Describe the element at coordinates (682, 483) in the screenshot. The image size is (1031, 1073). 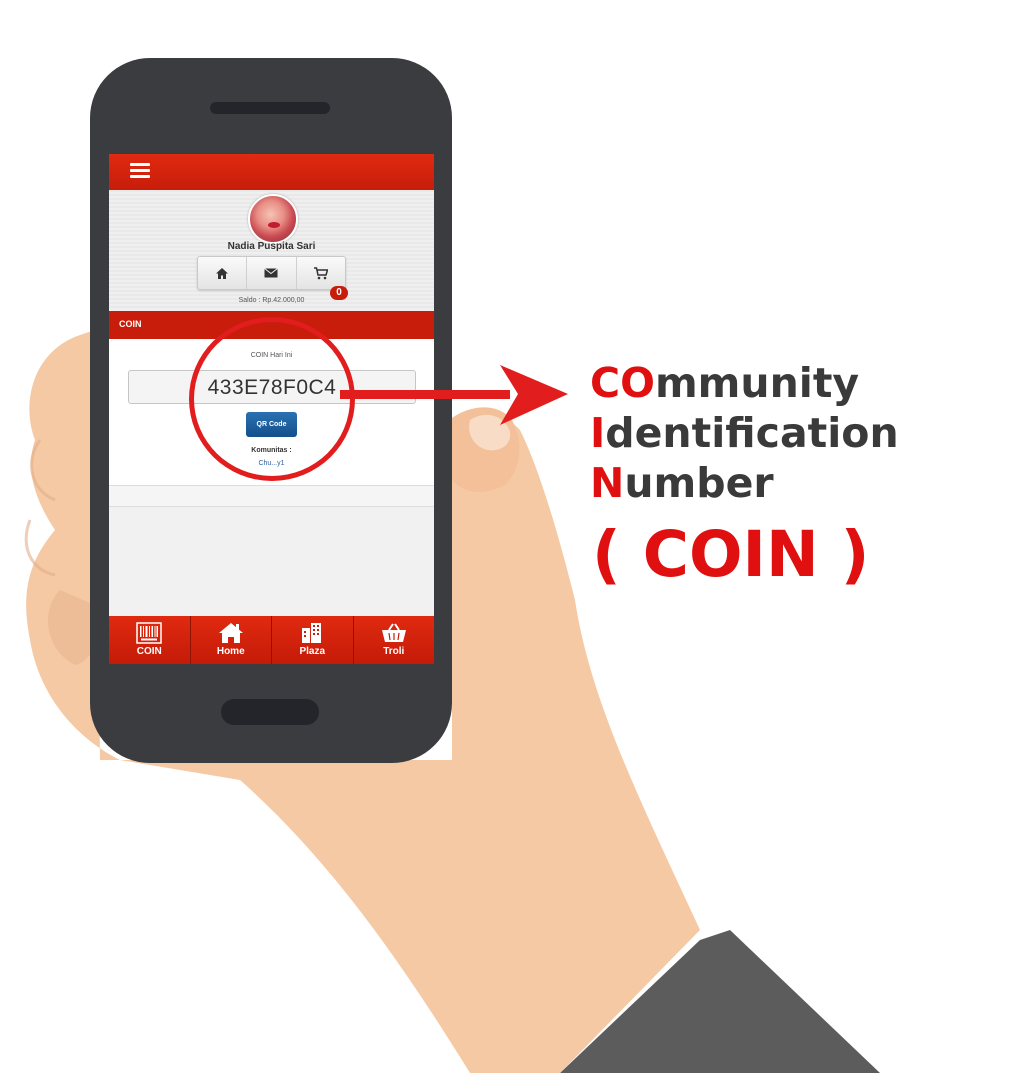
I see `acronym-line-3: Number` at that location.